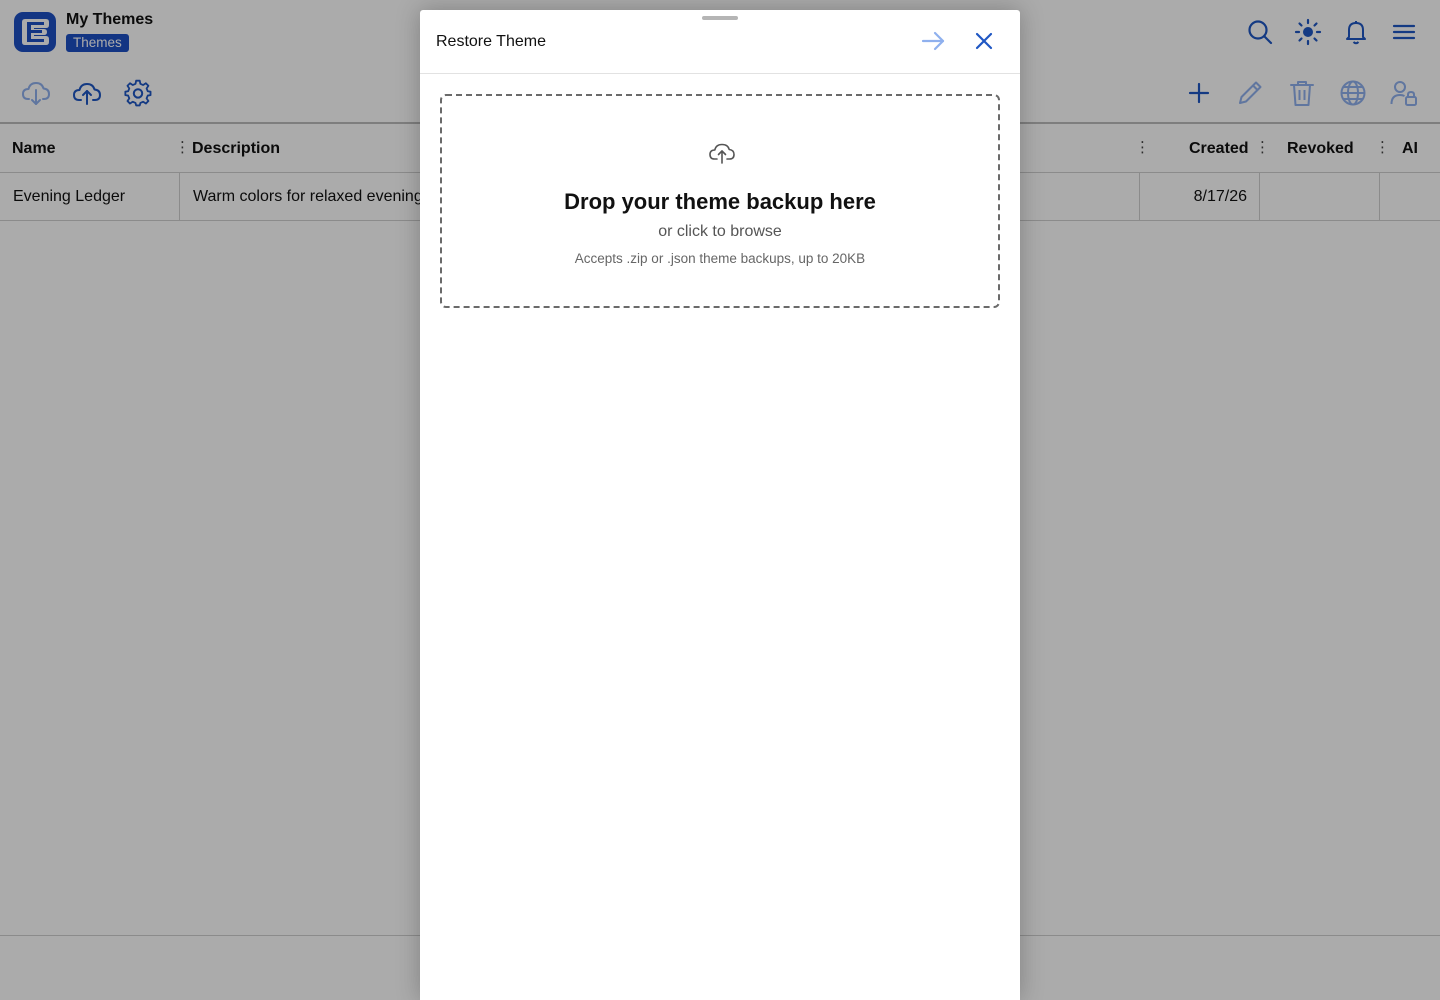 The image size is (1440, 1000). I want to click on cloud-upload-icon, so click(722, 153).